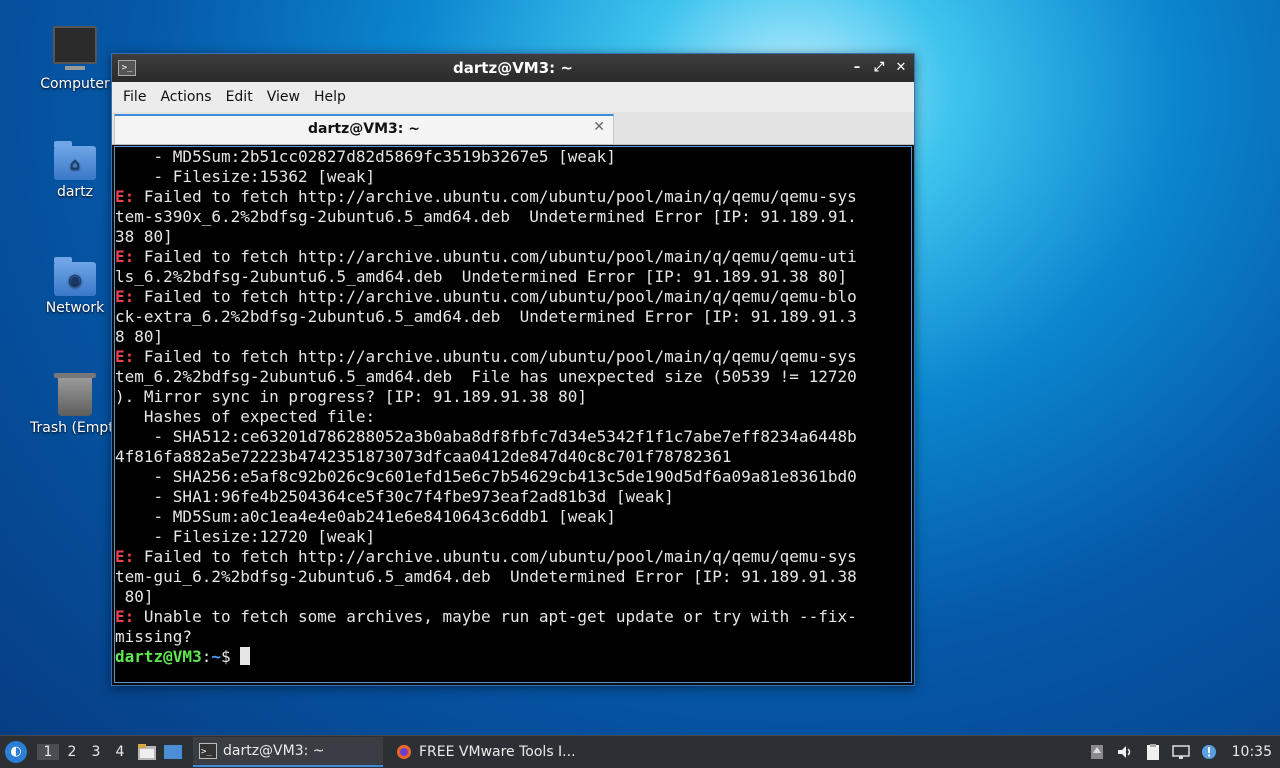 Image resolution: width=1280 pixels, height=768 pixels. What do you see at coordinates (185, 97) in the screenshot?
I see `menu-actions: Actions` at bounding box center [185, 97].